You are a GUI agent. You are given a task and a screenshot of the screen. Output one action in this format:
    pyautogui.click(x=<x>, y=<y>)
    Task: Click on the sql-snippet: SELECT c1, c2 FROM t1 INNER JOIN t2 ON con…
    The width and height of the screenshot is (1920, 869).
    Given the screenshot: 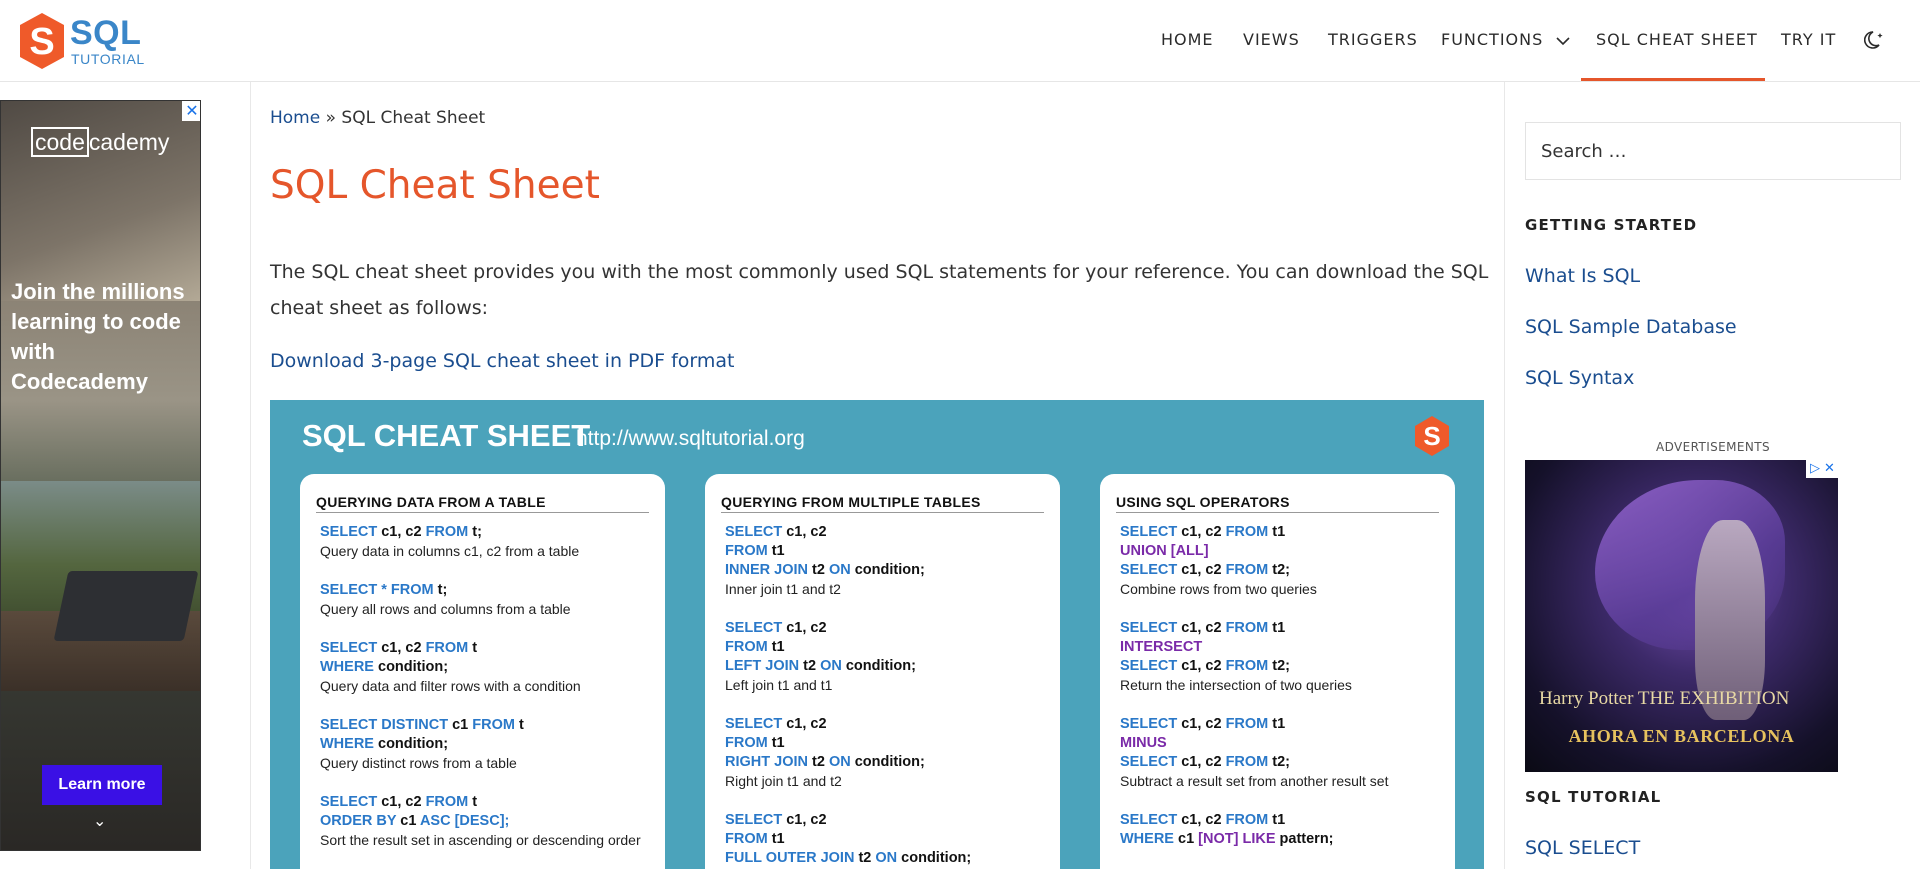 What is the action you would take?
    pyautogui.click(x=884, y=561)
    